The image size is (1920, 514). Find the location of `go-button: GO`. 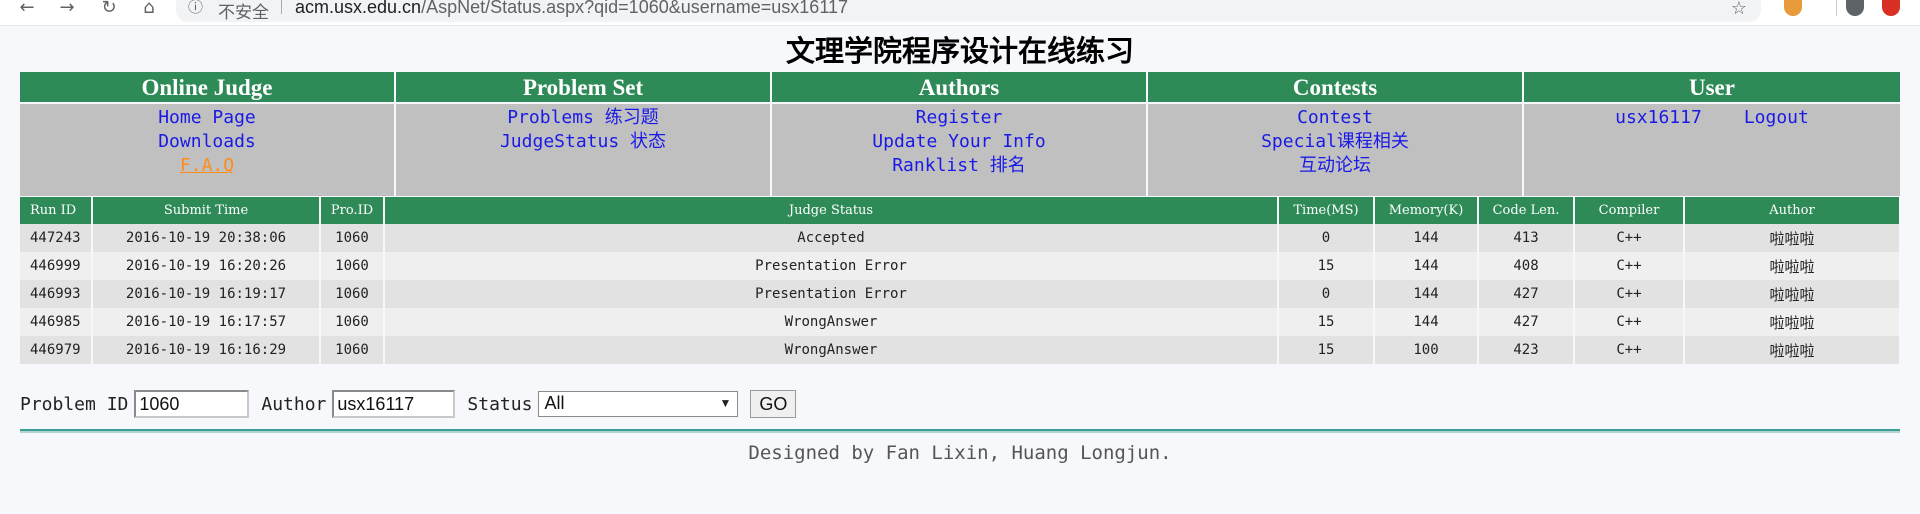

go-button: GO is located at coordinates (773, 404).